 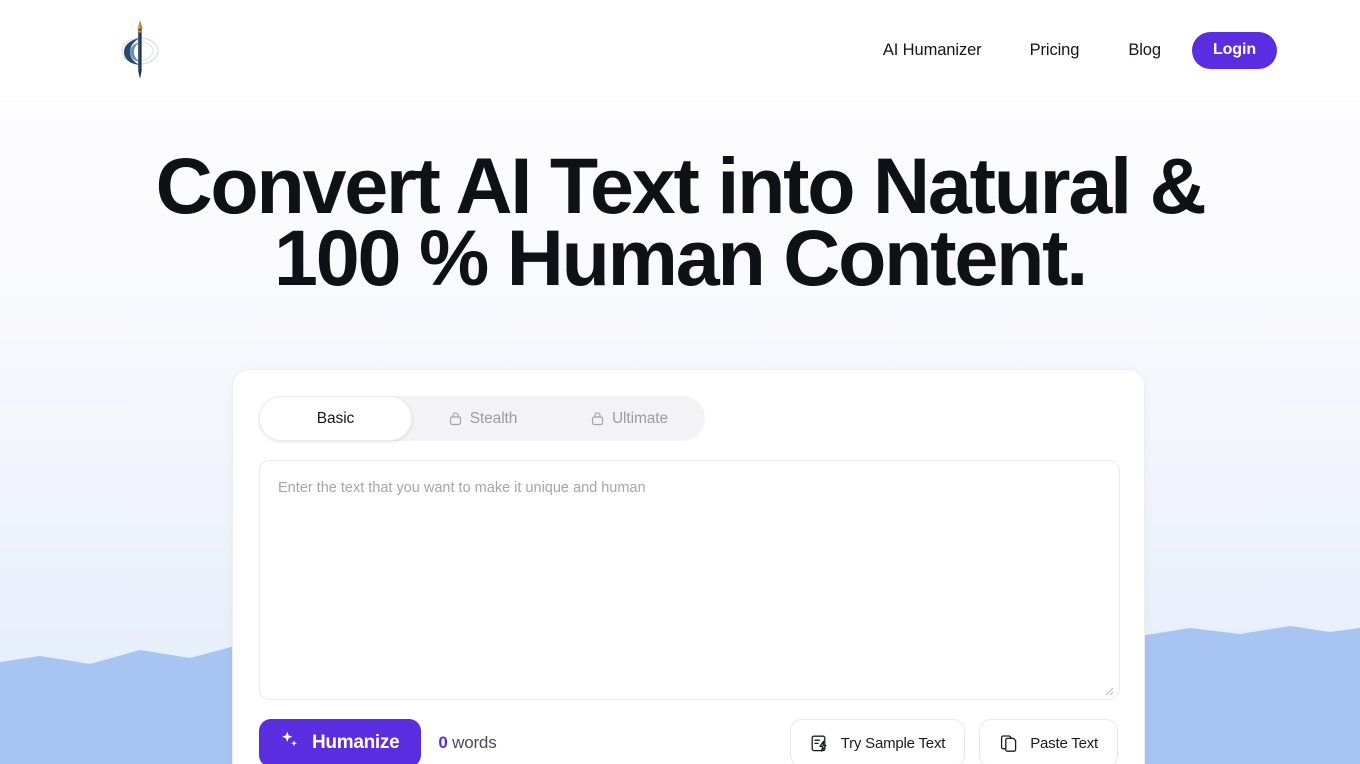 What do you see at coordinates (820, 743) in the screenshot?
I see `document-lightning-icon` at bounding box center [820, 743].